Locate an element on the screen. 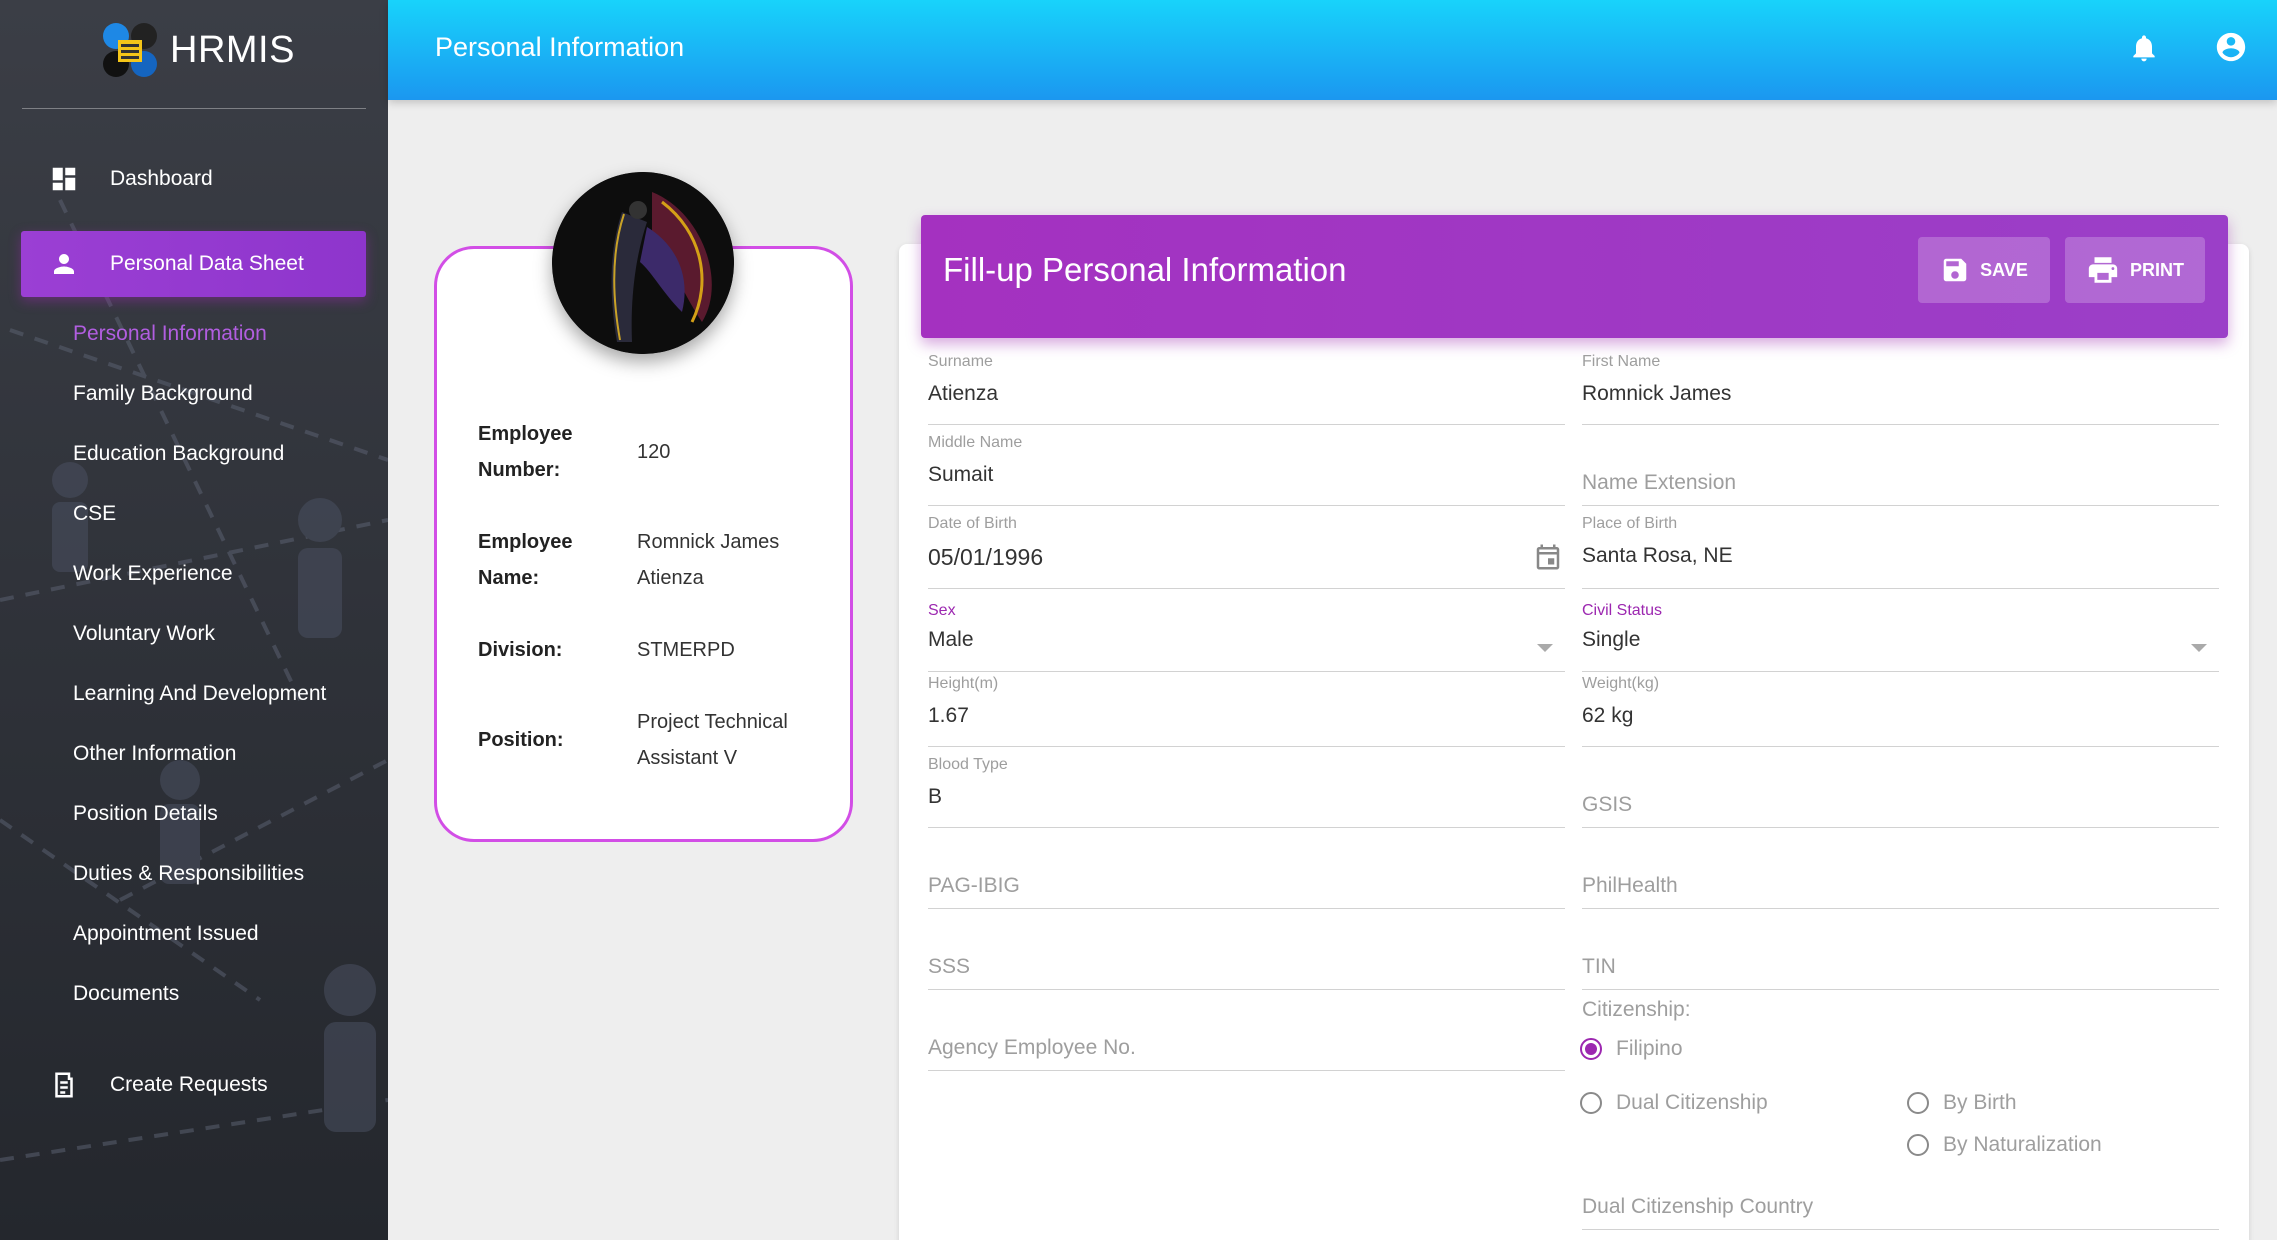 The image size is (2277, 1240). middle-name-field: Middle Name Sumait is located at coordinates (1246, 466).